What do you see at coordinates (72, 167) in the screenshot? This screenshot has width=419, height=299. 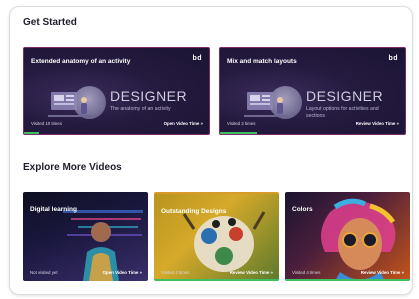 I see `explore-more-heading: Explore More Videos` at bounding box center [72, 167].